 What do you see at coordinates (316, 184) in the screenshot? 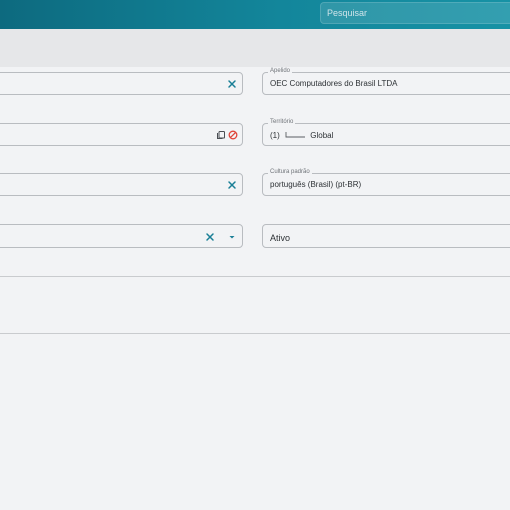
I see `culture-value: português (Brasil) (pt-BR)` at bounding box center [316, 184].